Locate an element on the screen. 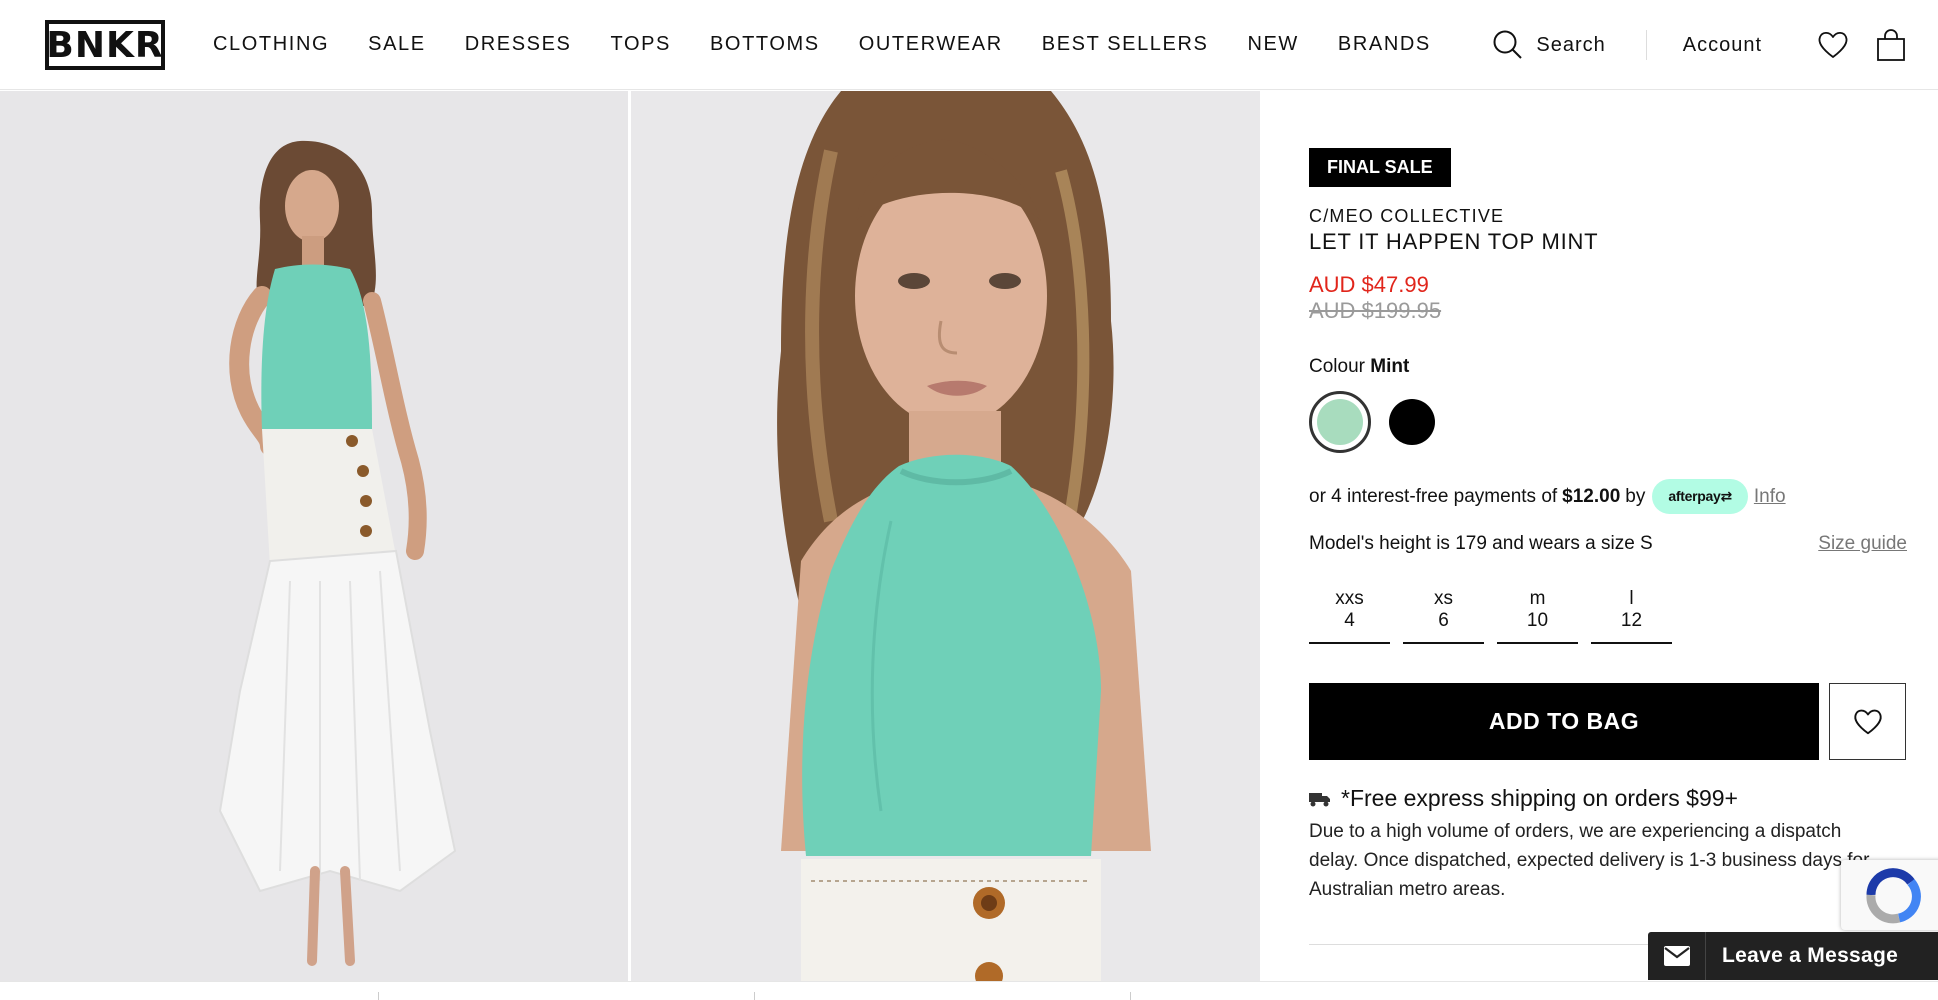 The height and width of the screenshot is (1000, 1938). sale-price: AUD $47.99 is located at coordinates (1369, 284).